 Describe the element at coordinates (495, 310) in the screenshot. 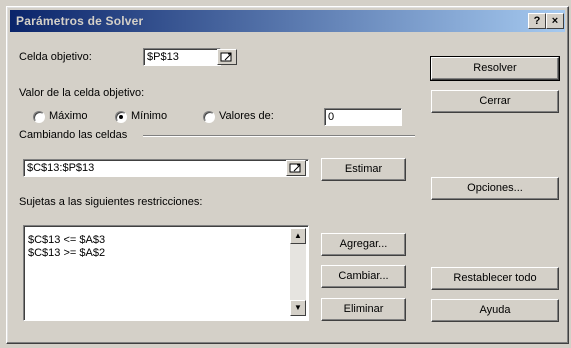

I see `help-button: Ayuda` at that location.